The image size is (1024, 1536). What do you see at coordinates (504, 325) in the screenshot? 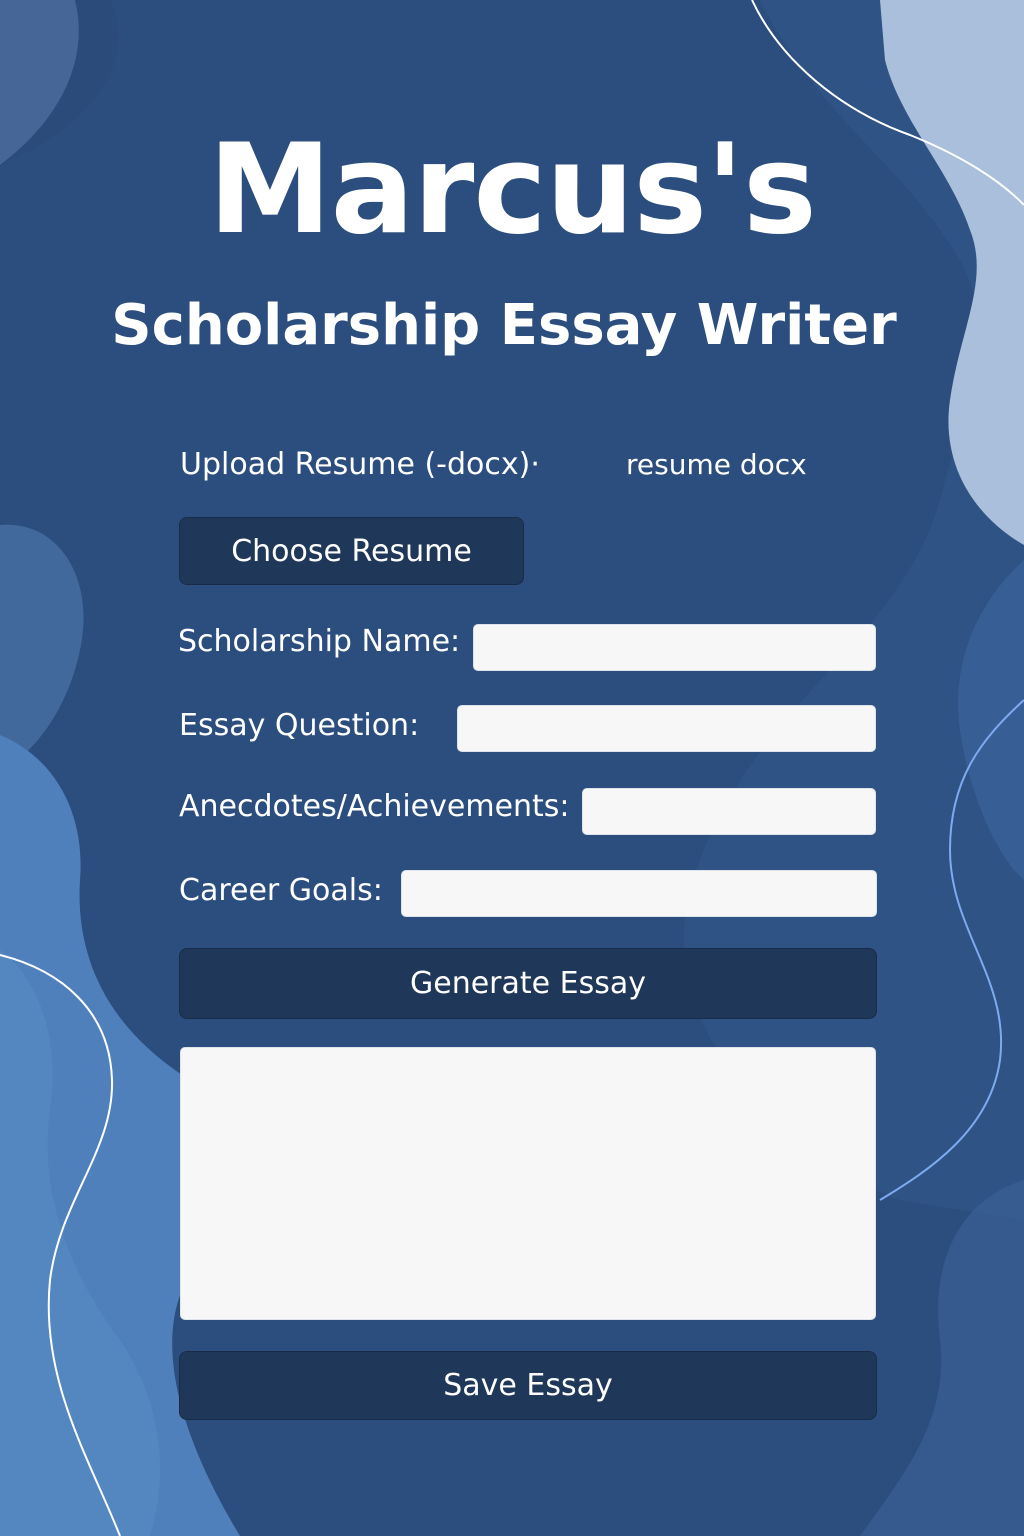
I see `app-subtitle: Scholarship Essay Writer` at bounding box center [504, 325].